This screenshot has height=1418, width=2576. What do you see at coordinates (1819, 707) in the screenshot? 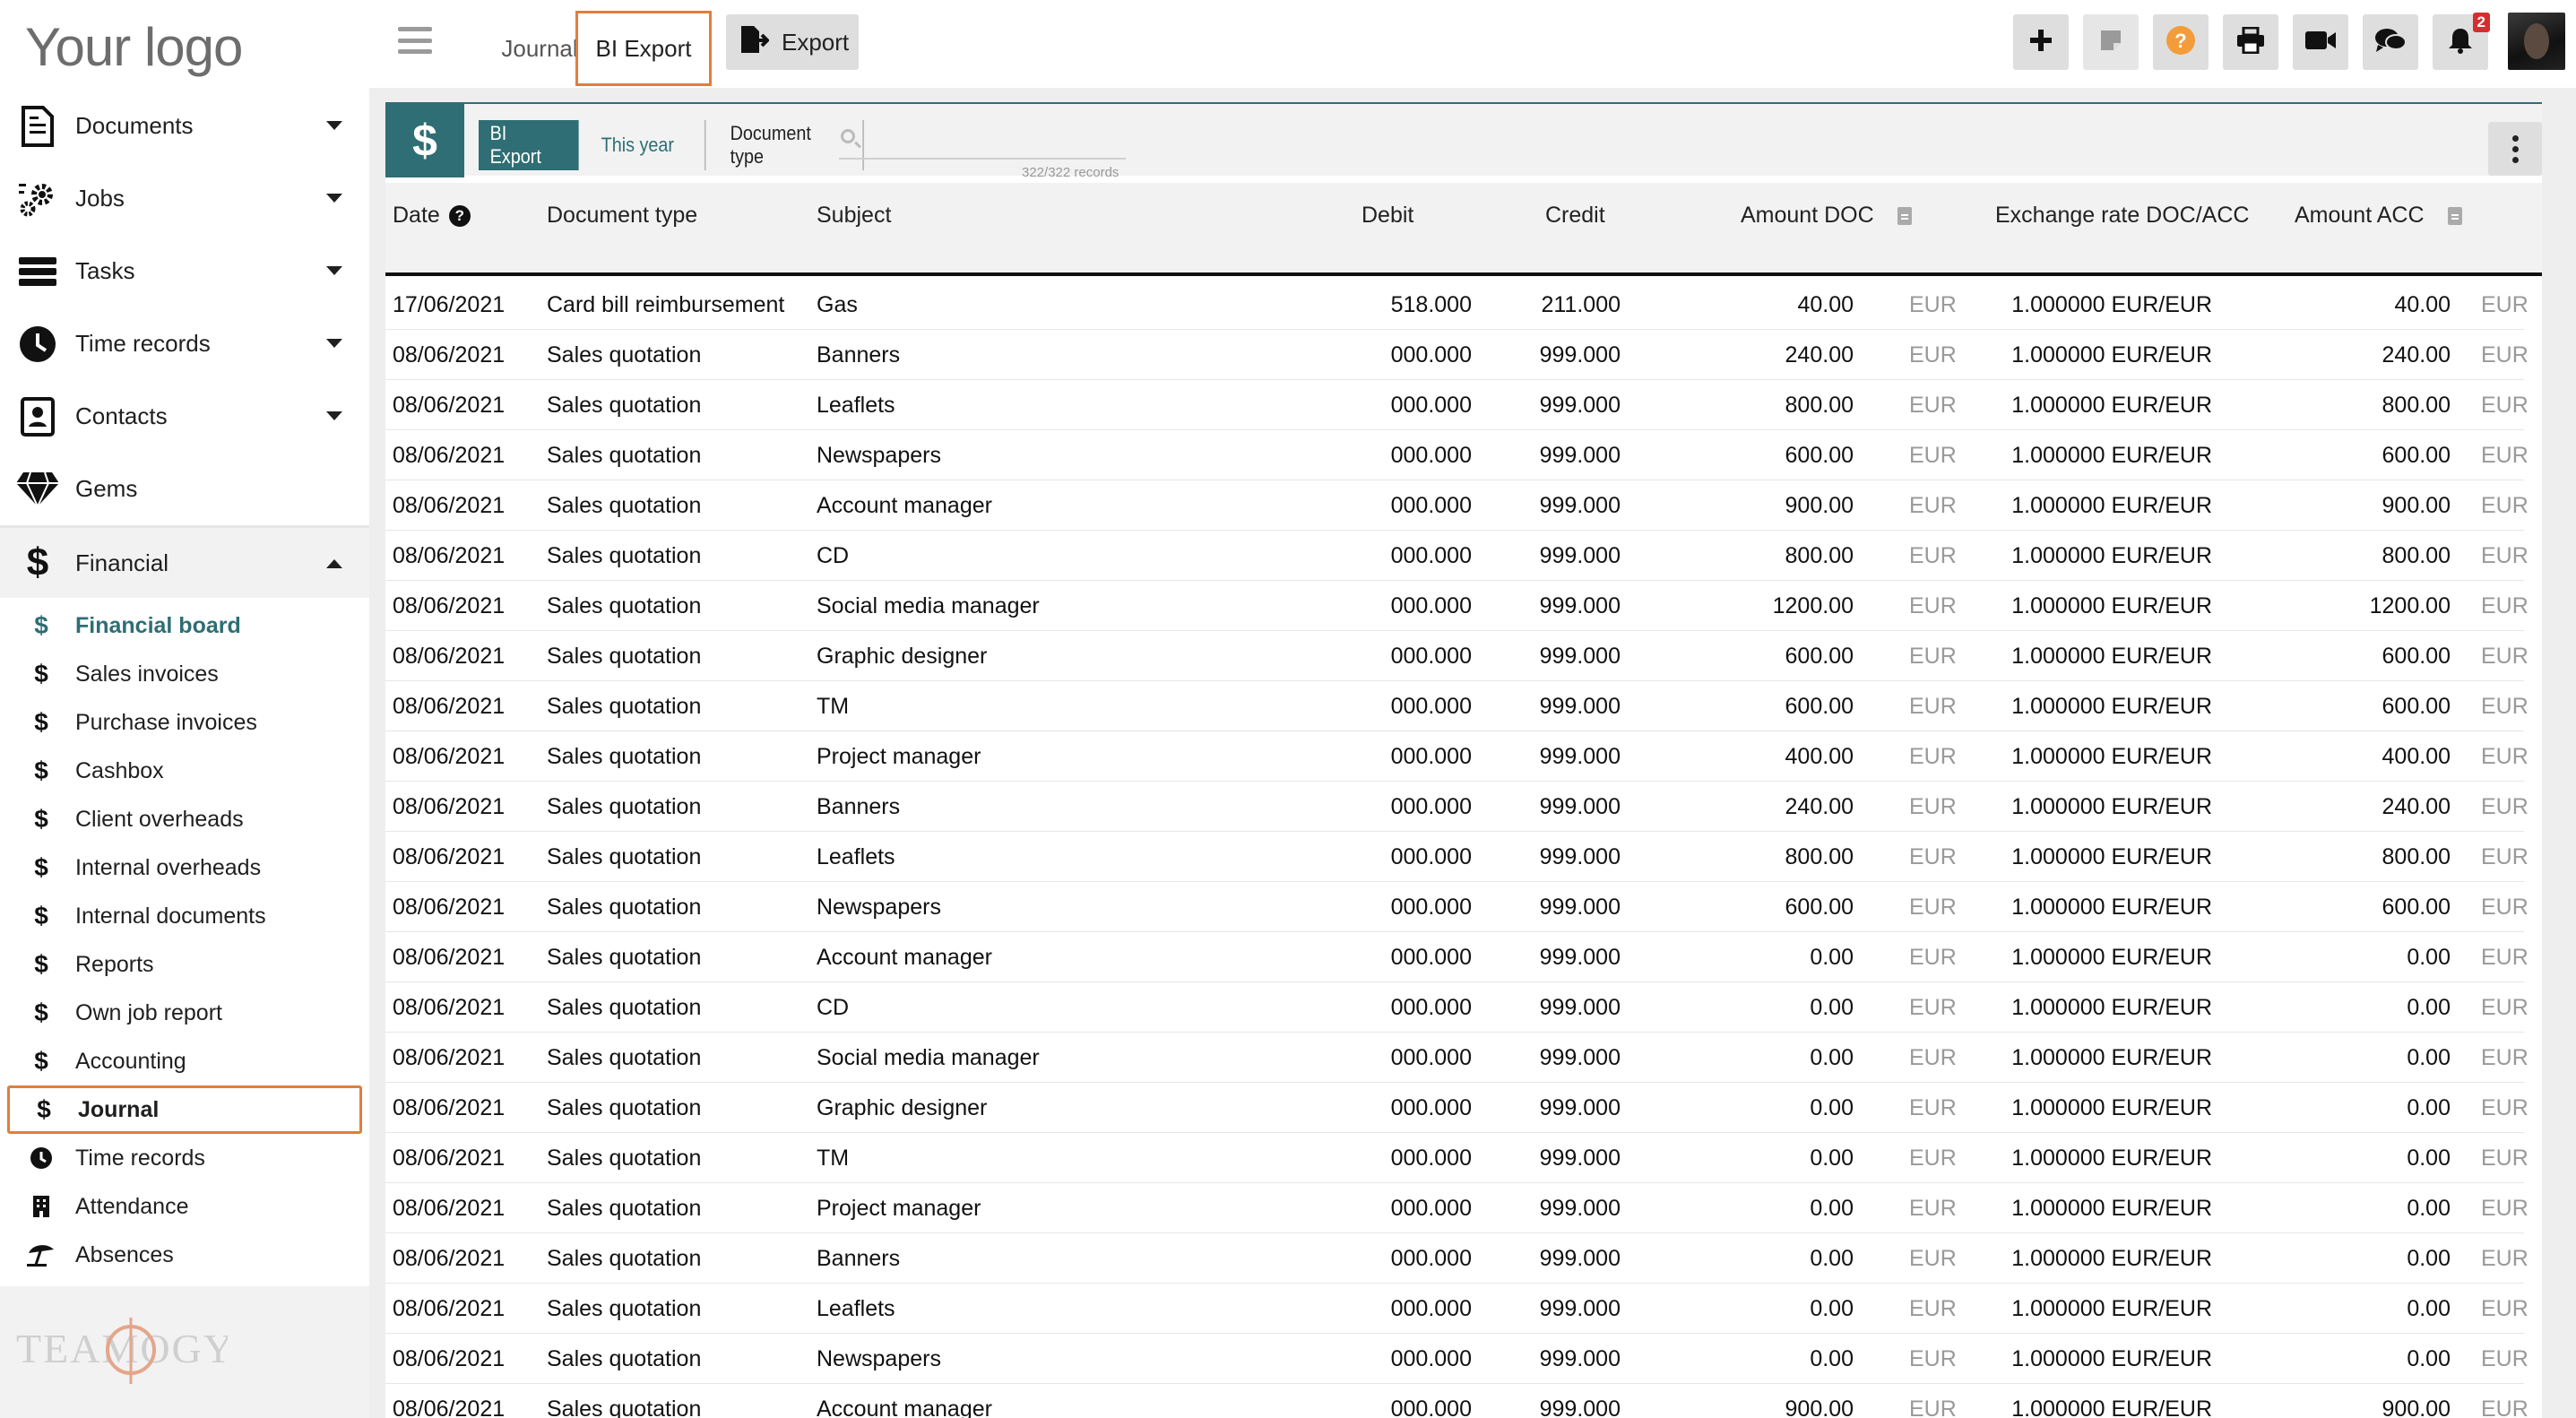
I see `cell-amount-doc: 600.00` at bounding box center [1819, 707].